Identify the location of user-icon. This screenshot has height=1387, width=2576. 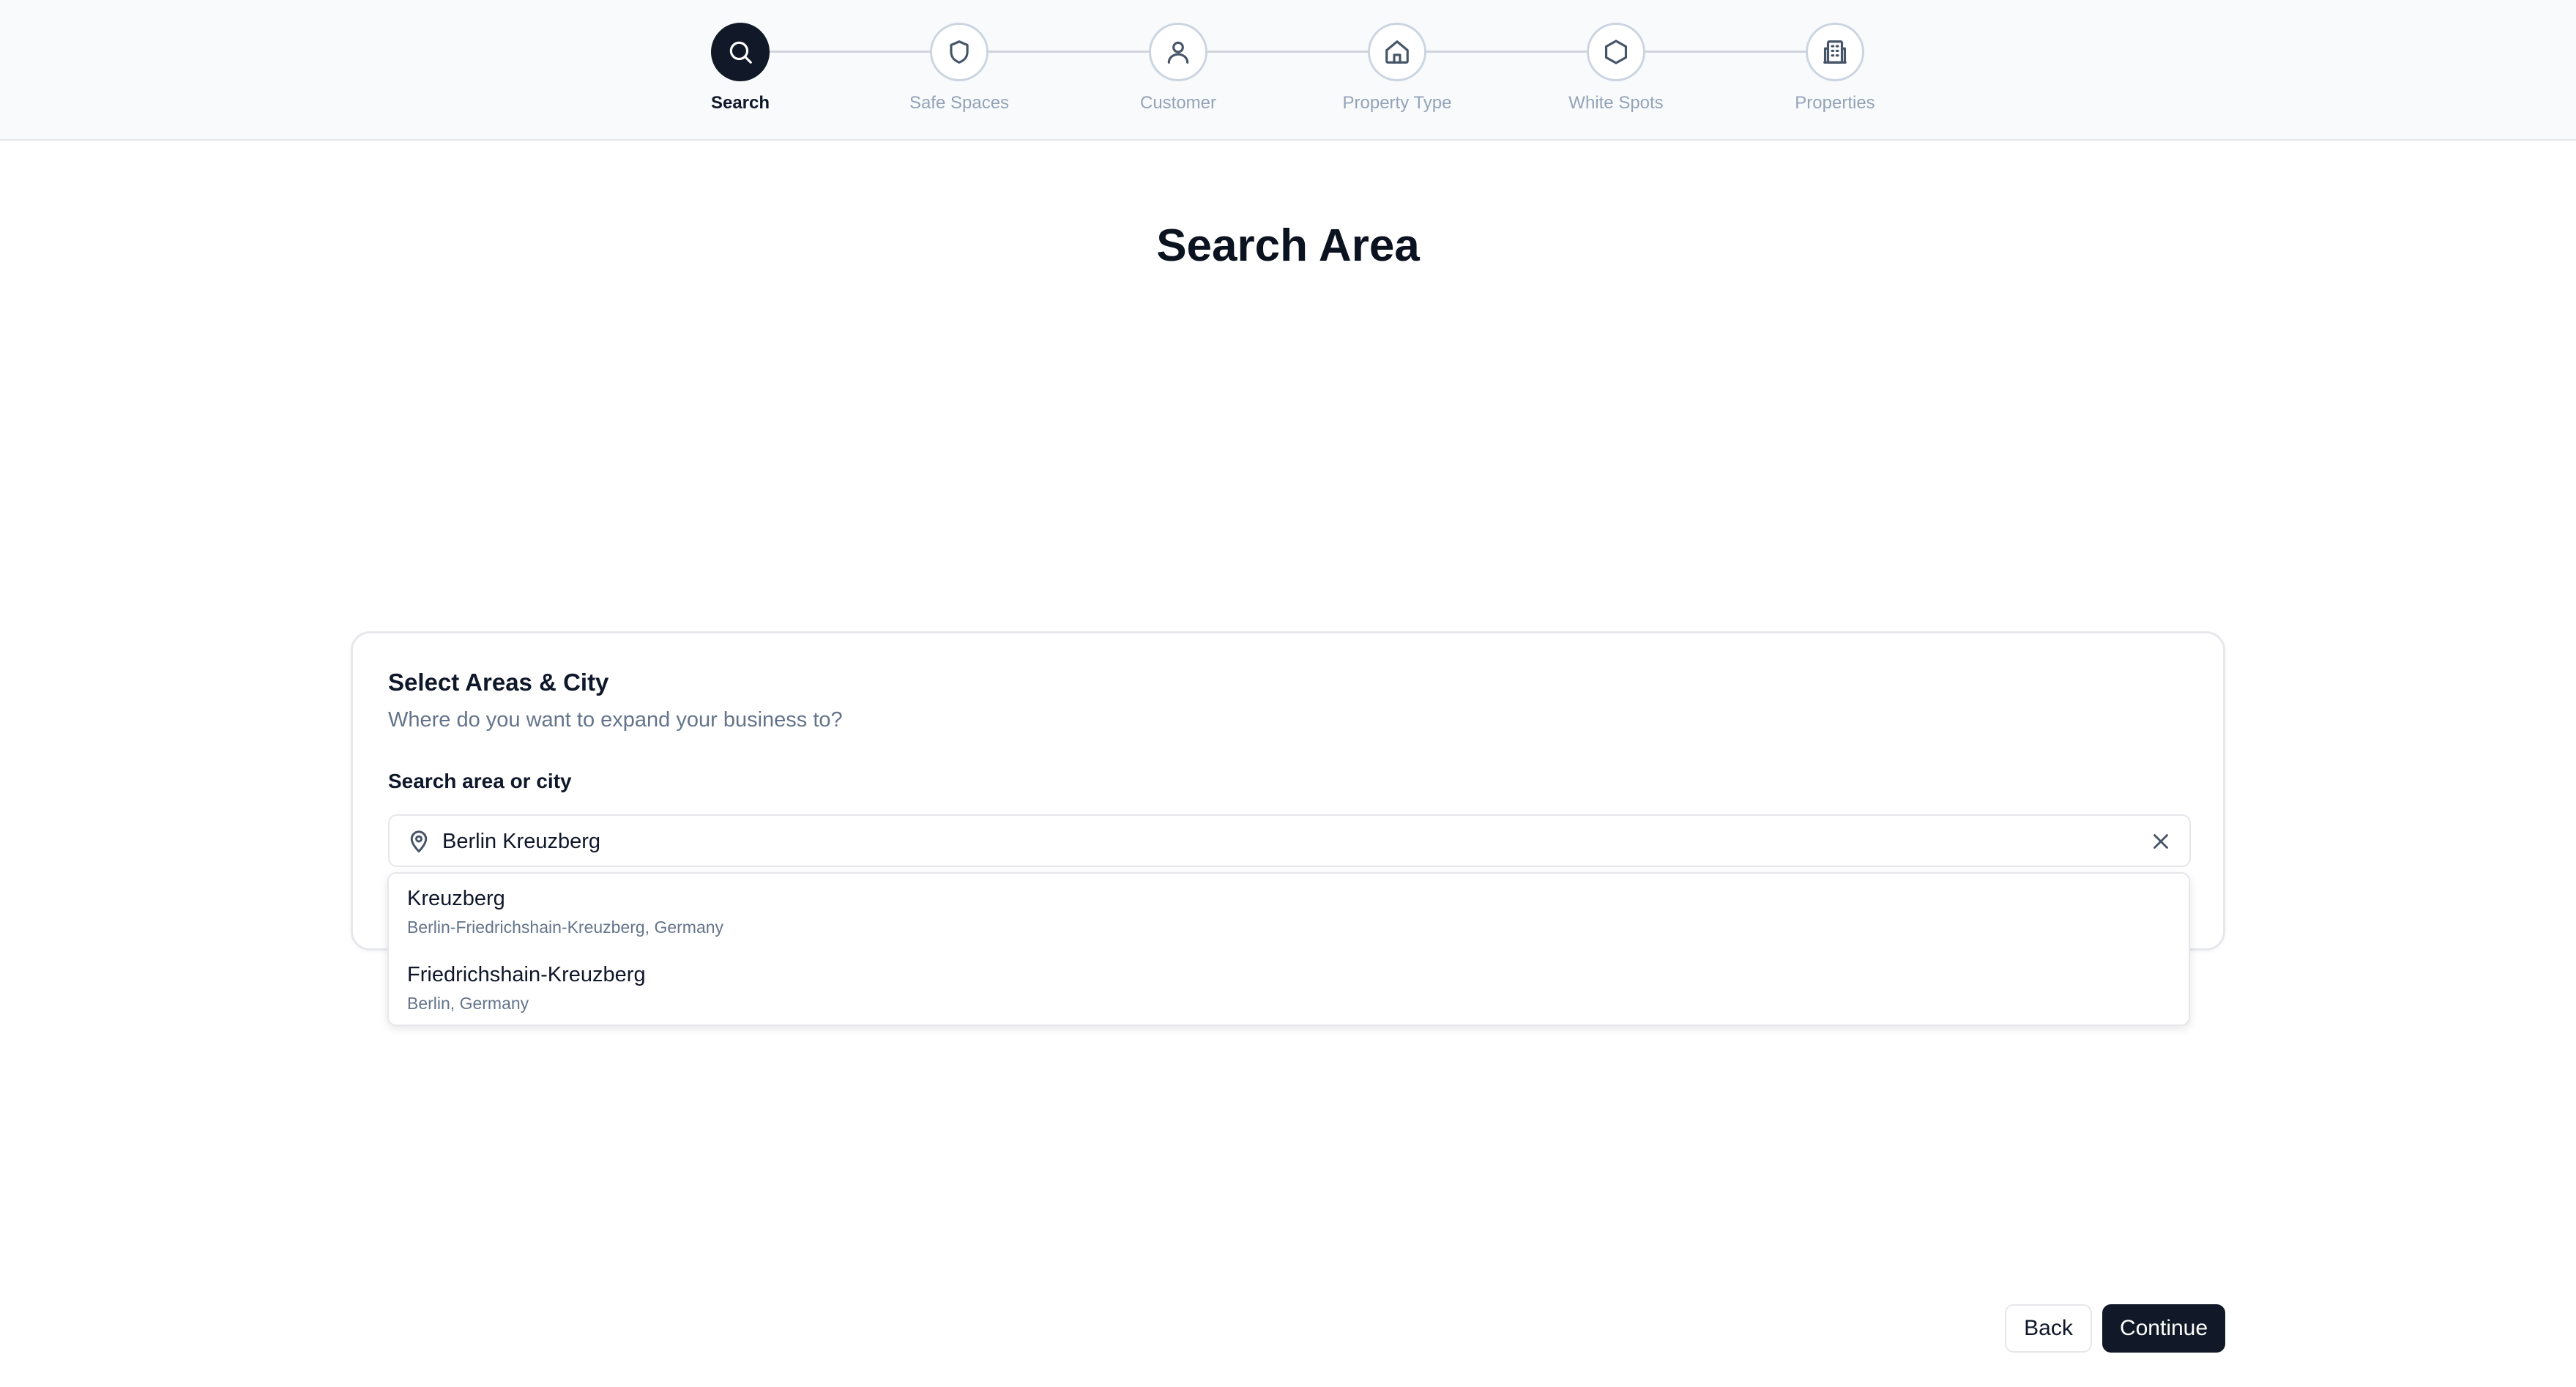
(1178, 52).